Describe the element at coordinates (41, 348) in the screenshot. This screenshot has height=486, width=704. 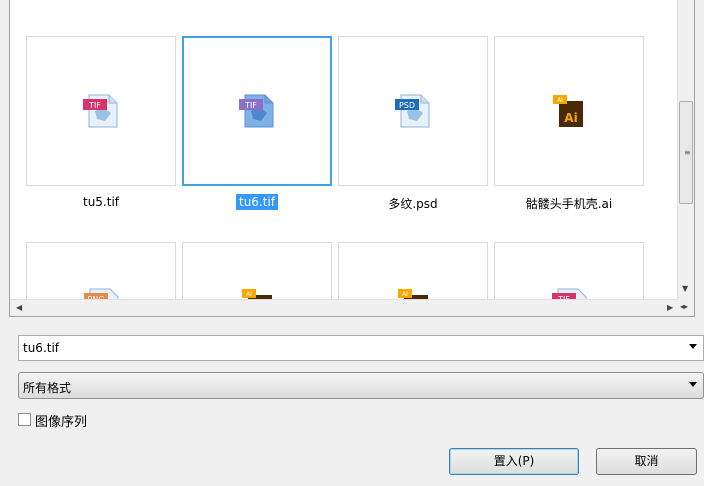
I see `filename-value: tu6.tif` at that location.